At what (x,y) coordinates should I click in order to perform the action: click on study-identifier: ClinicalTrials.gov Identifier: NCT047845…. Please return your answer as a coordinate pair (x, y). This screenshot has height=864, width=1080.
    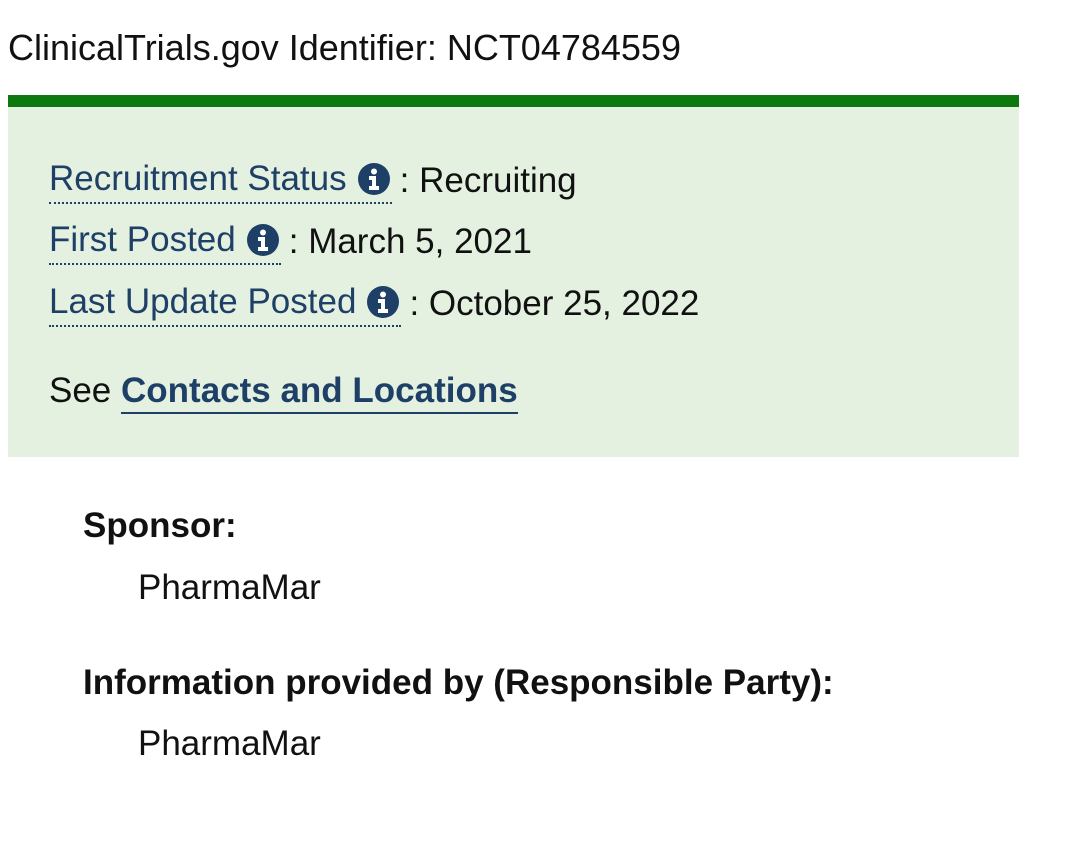
    Looking at the image, I should click on (344, 47).